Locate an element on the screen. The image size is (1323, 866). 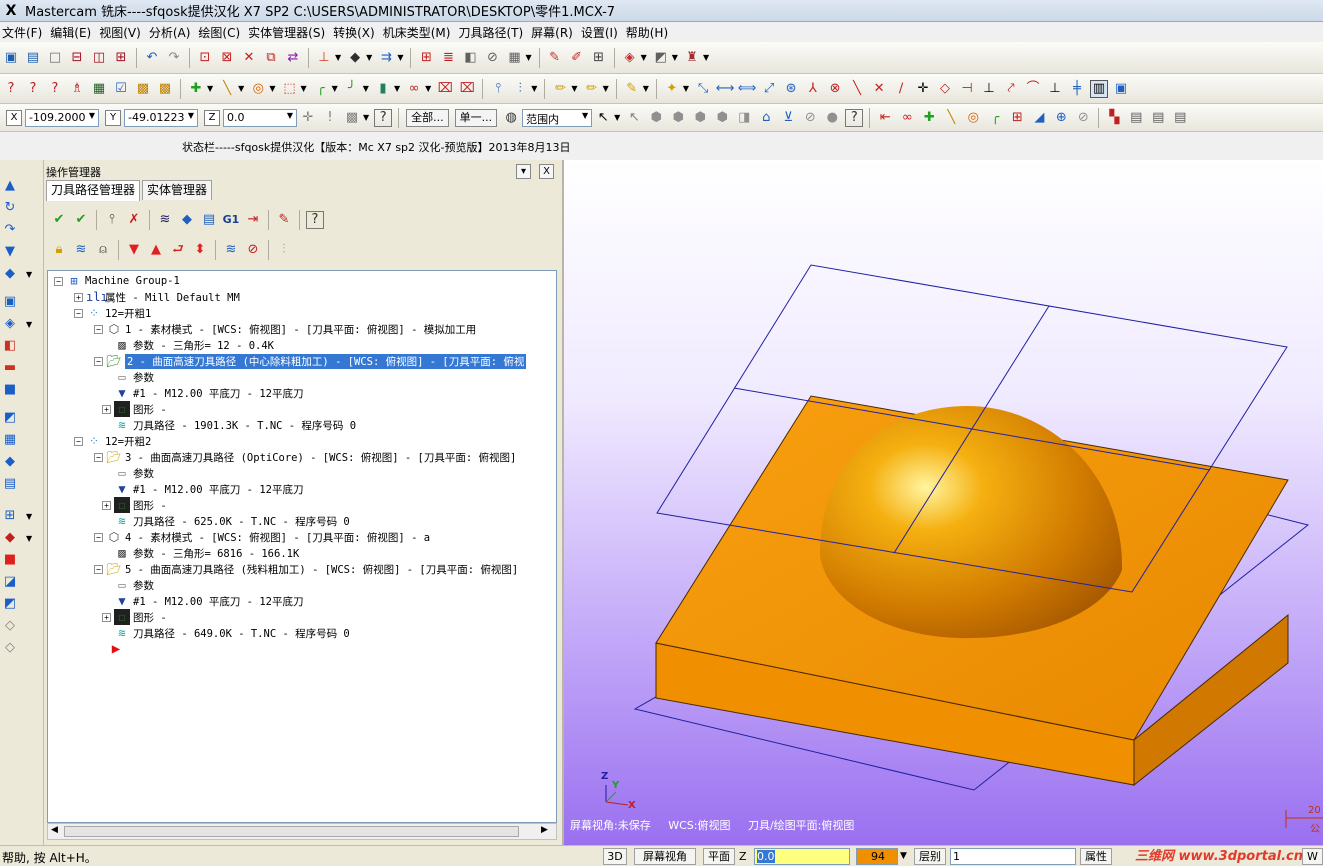
cursor2-icon: ↖ is located at coordinates (634, 118).